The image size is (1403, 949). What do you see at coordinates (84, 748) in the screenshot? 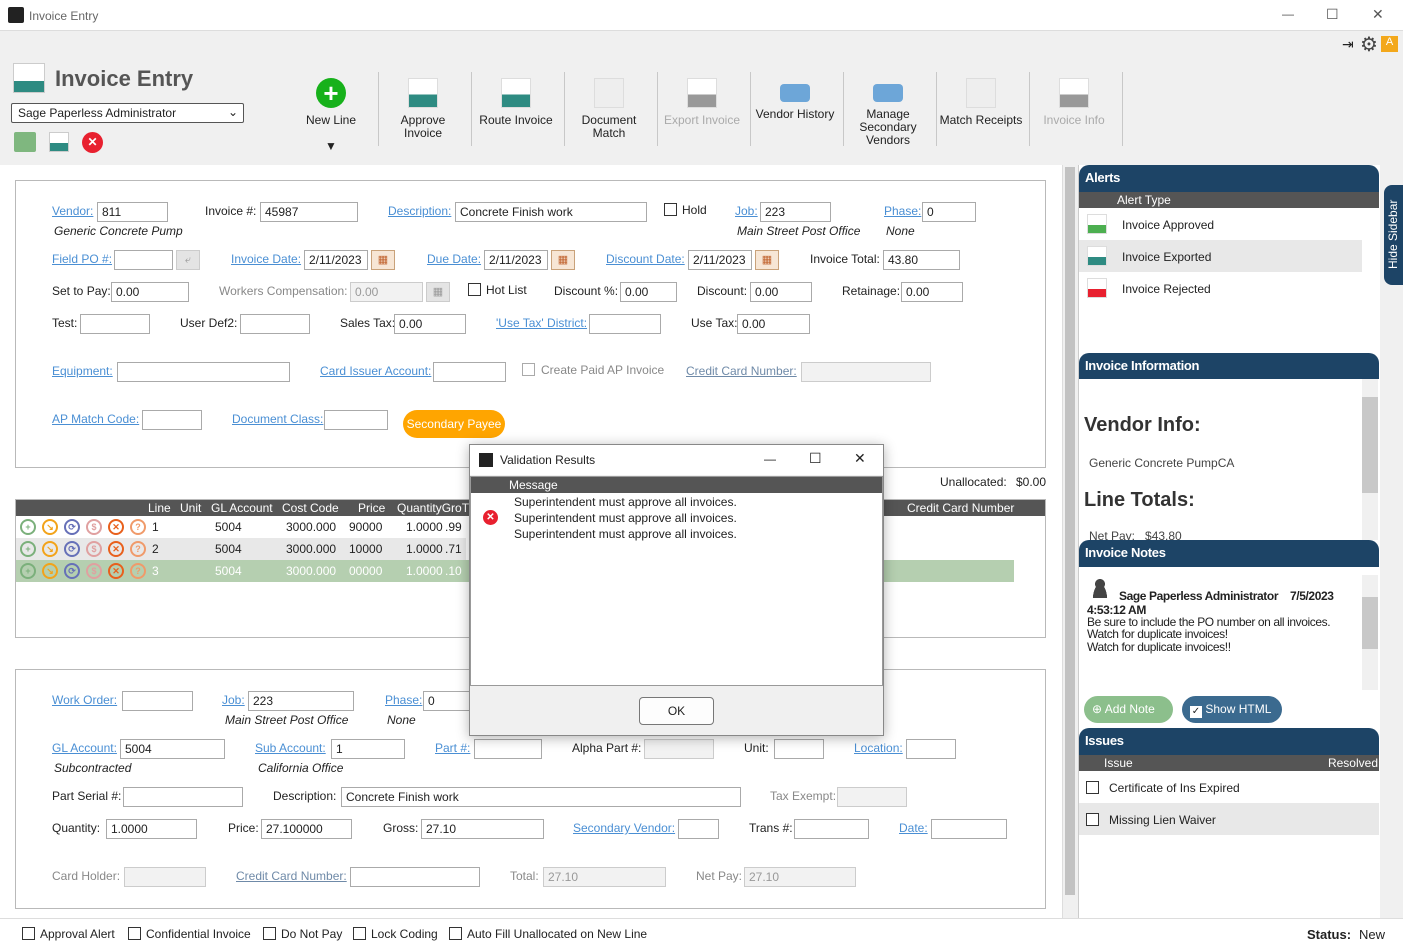
I see `gl-account-link: GL Account:` at bounding box center [84, 748].